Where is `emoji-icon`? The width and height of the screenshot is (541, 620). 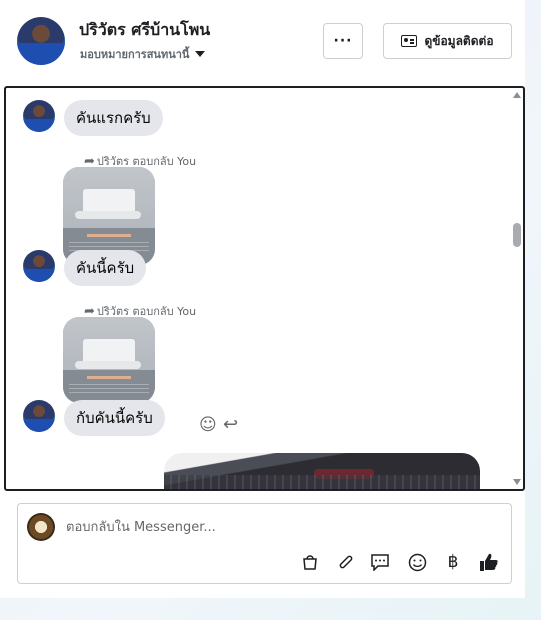 emoji-icon is located at coordinates (417, 562).